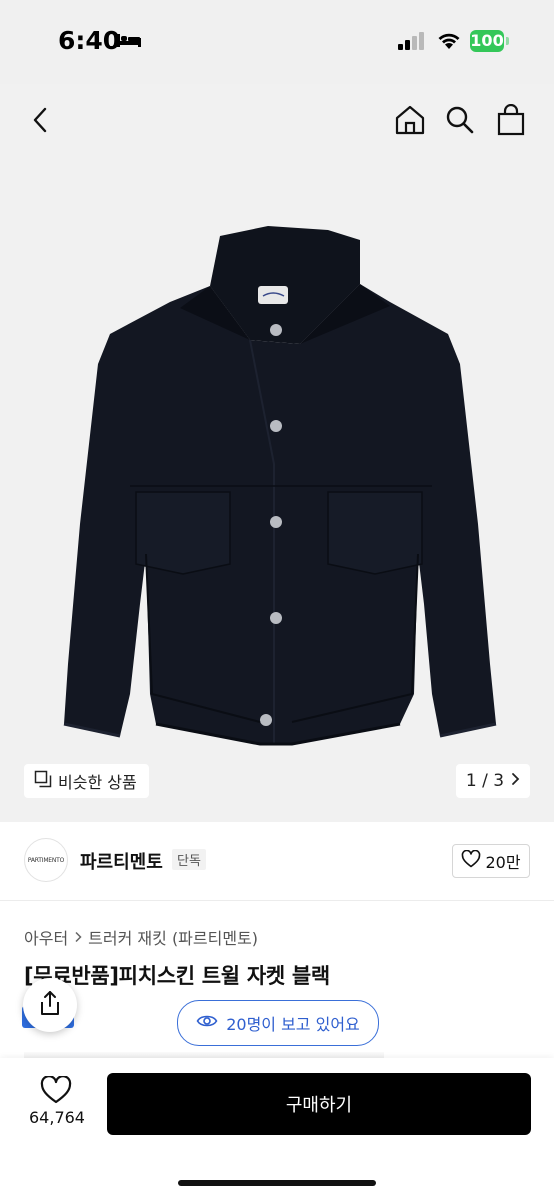  I want to click on copy-icon, so click(43, 781).